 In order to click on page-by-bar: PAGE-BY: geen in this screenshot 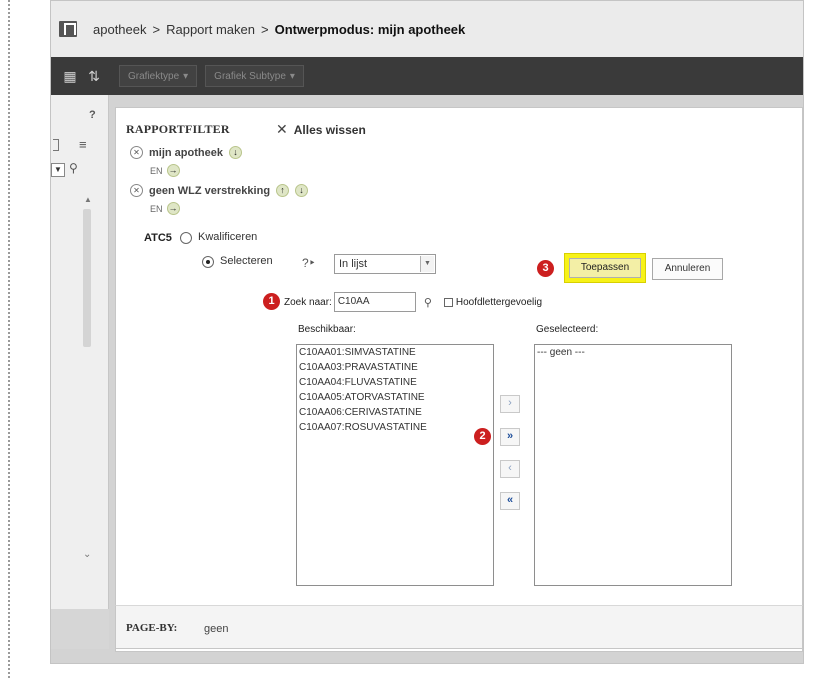, I will do `click(459, 627)`.